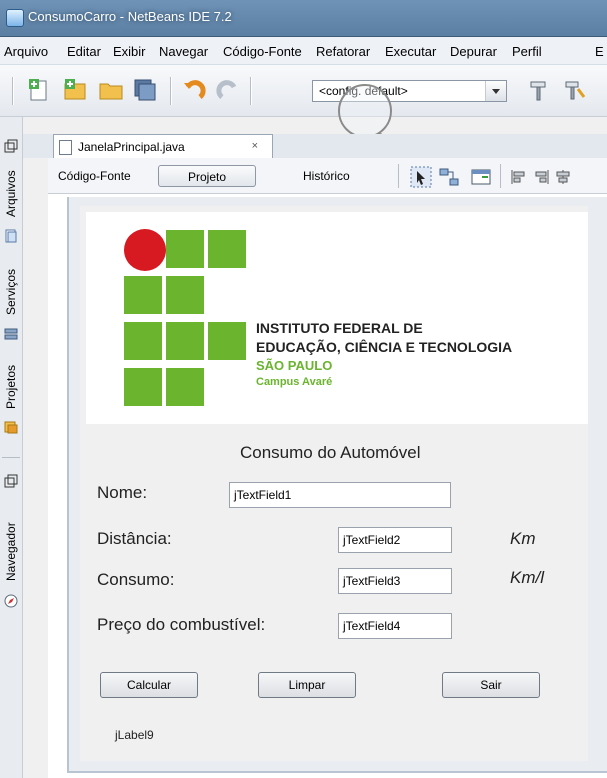 This screenshot has height=778, width=607. I want to click on build-hammer-icon, so click(539, 90).